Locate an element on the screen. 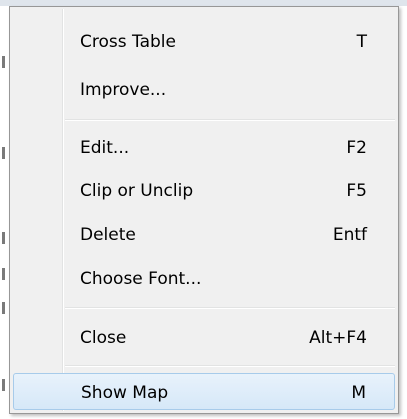 This screenshot has height=419, width=407. menu-item-close: Close Alt+F4 is located at coordinates (204, 337).